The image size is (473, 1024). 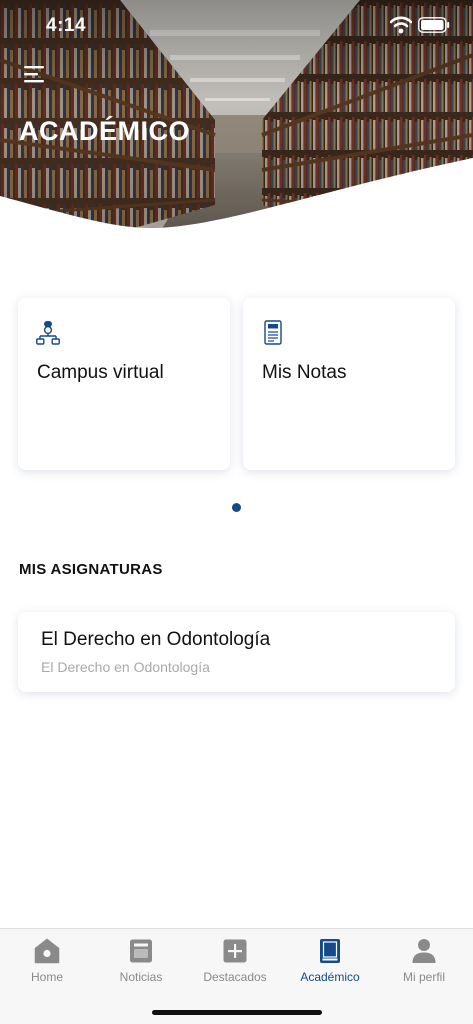 What do you see at coordinates (236, 26) in the screenshot?
I see `status-bar: 4:14` at bounding box center [236, 26].